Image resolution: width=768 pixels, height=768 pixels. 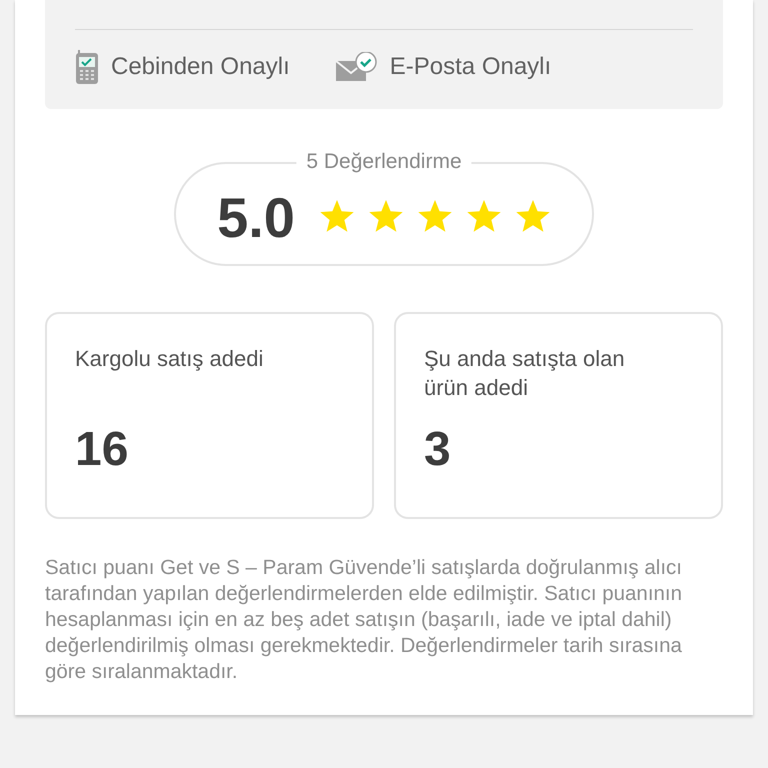 I want to click on verification-label: E-Posta Onaylı, so click(x=471, y=67).